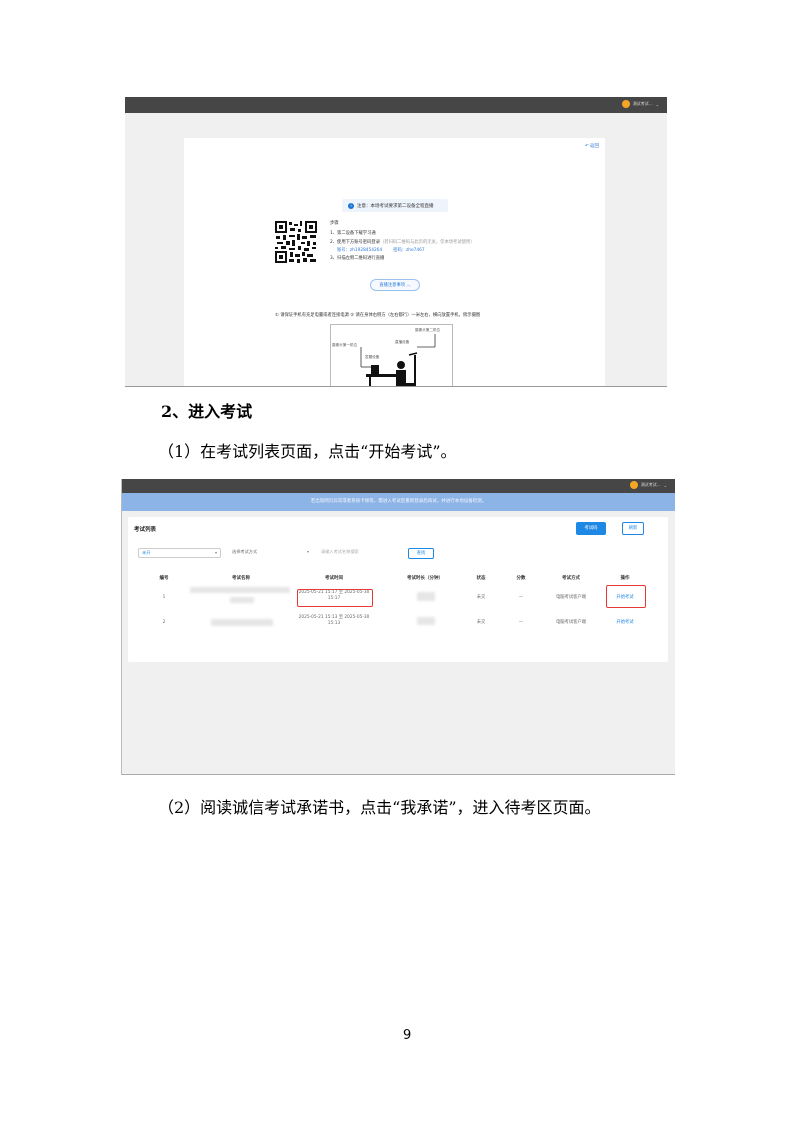  Describe the element at coordinates (241, 578) in the screenshot. I see `col-name: 考试名称` at that location.